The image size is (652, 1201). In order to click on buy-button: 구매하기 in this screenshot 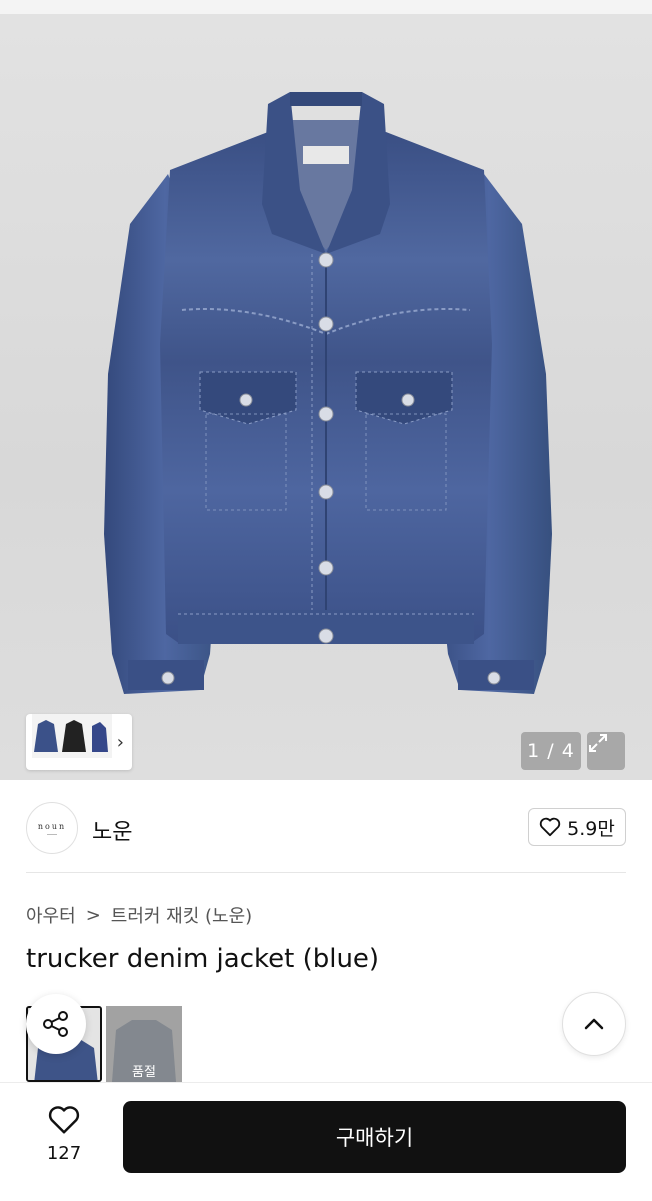, I will do `click(374, 1137)`.